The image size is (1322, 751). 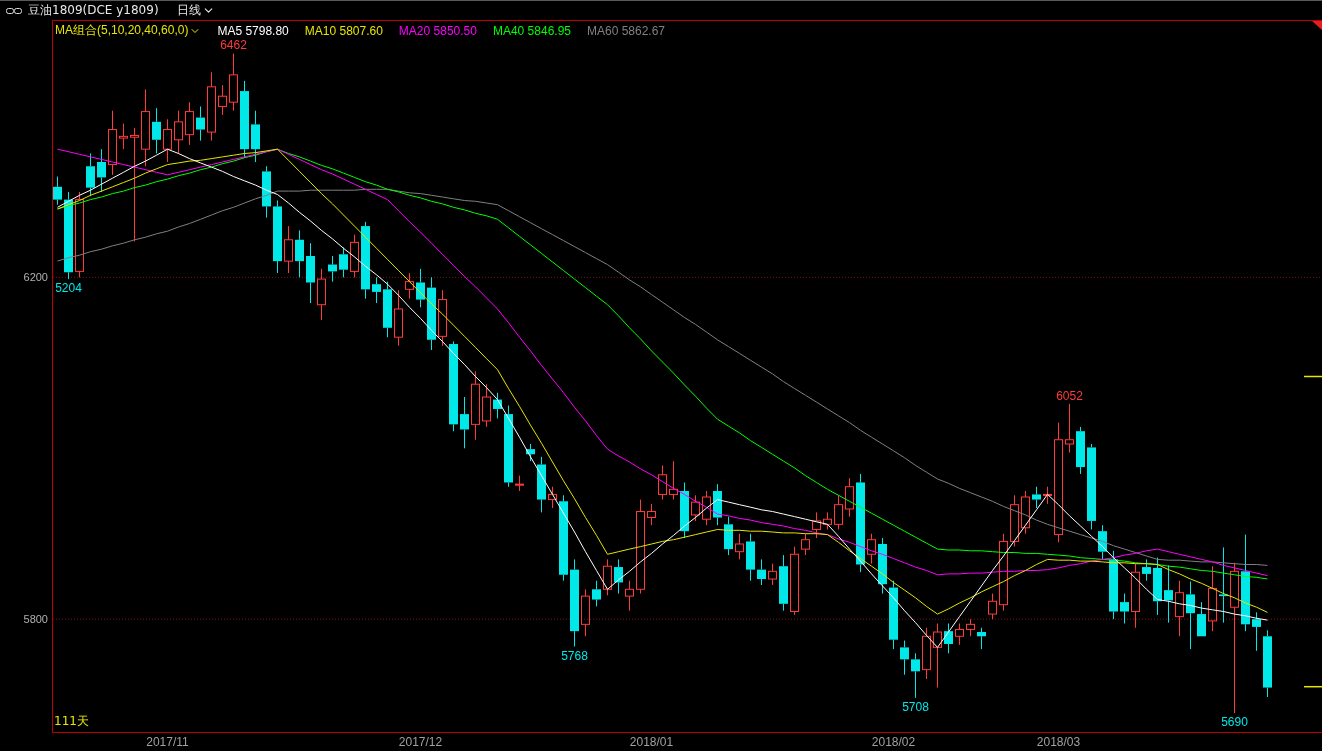 What do you see at coordinates (1234, 722) in the screenshot?
I see `low-price-label: 5690` at bounding box center [1234, 722].